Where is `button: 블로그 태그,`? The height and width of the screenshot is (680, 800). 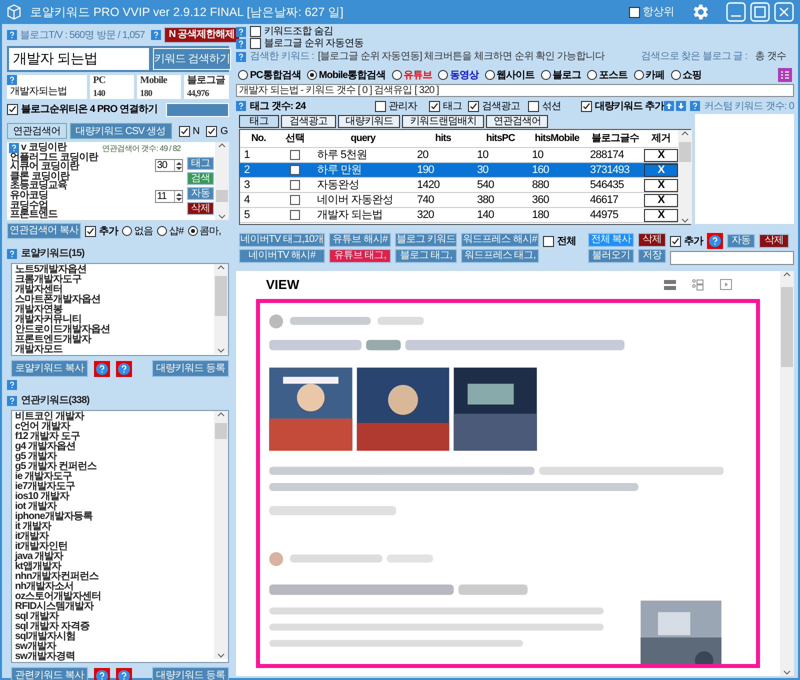
button: 블로그 태그, is located at coordinates (426, 256).